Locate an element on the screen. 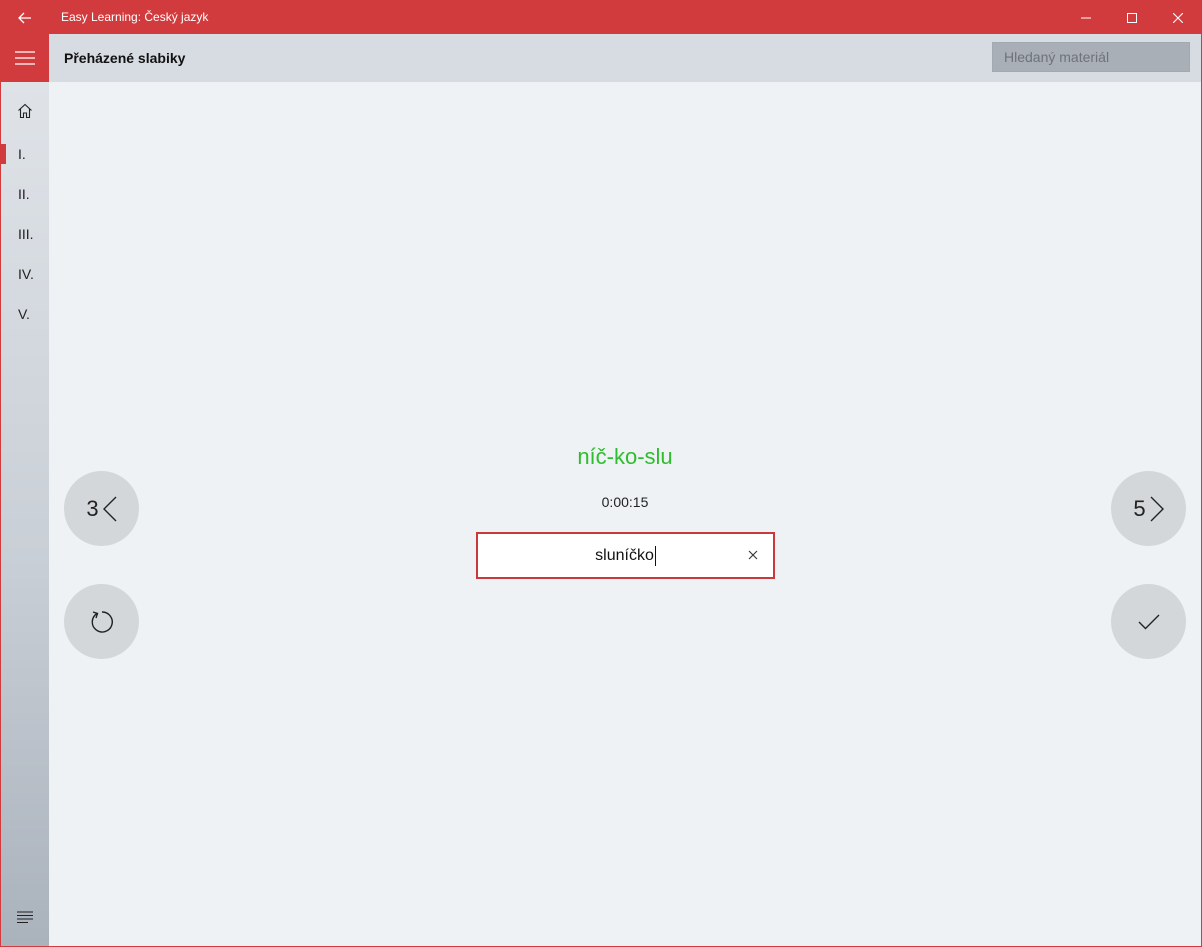  sidebar-item-label: II. is located at coordinates (24, 194).